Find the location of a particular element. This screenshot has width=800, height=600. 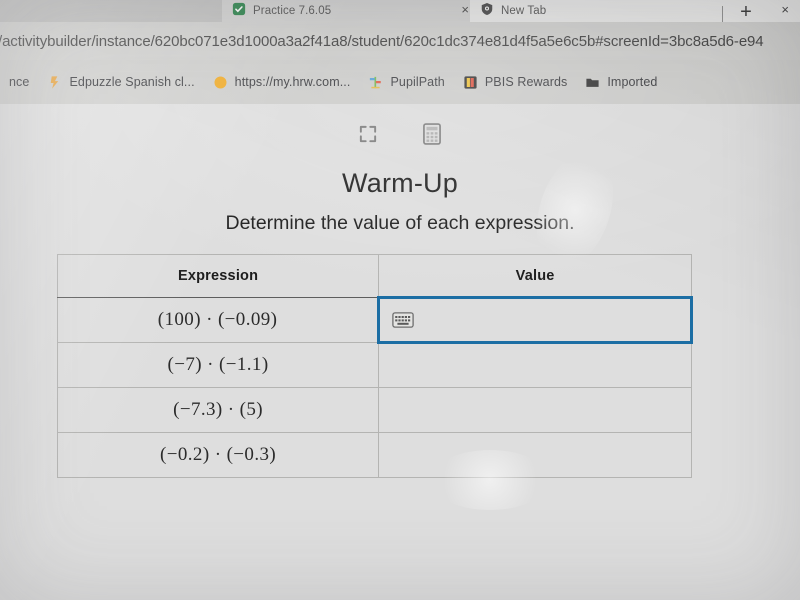

page-instructions: Determine the value of each expression. is located at coordinates (400, 223).